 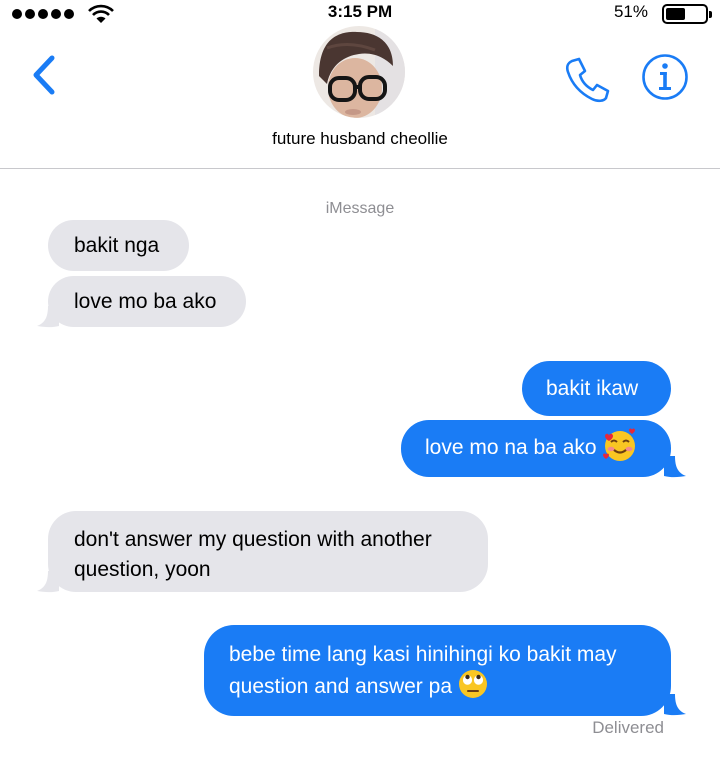 I want to click on message-text: bakit ikaw, so click(x=592, y=388).